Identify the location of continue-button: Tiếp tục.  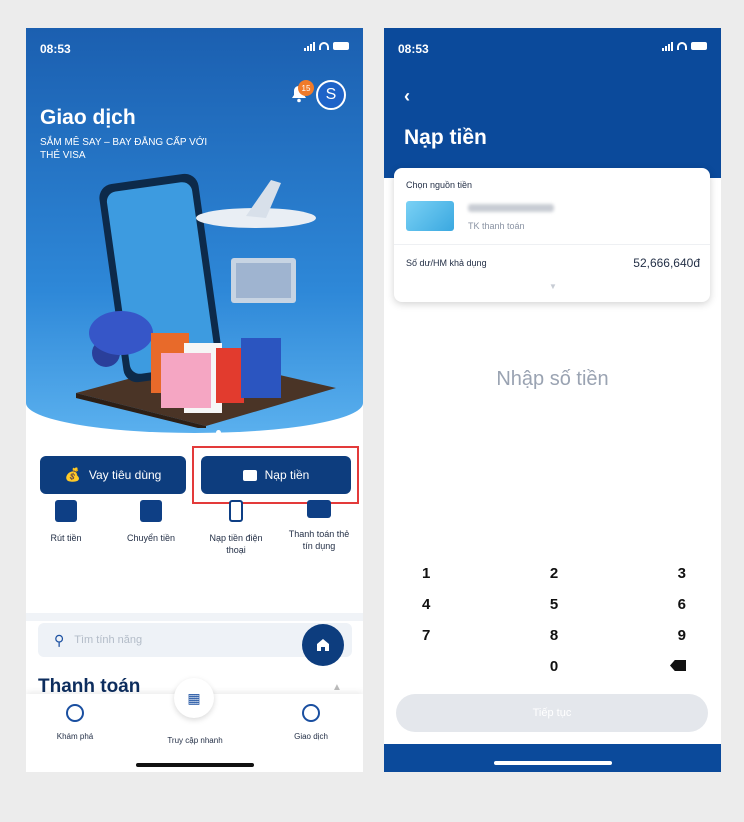
(552, 713).